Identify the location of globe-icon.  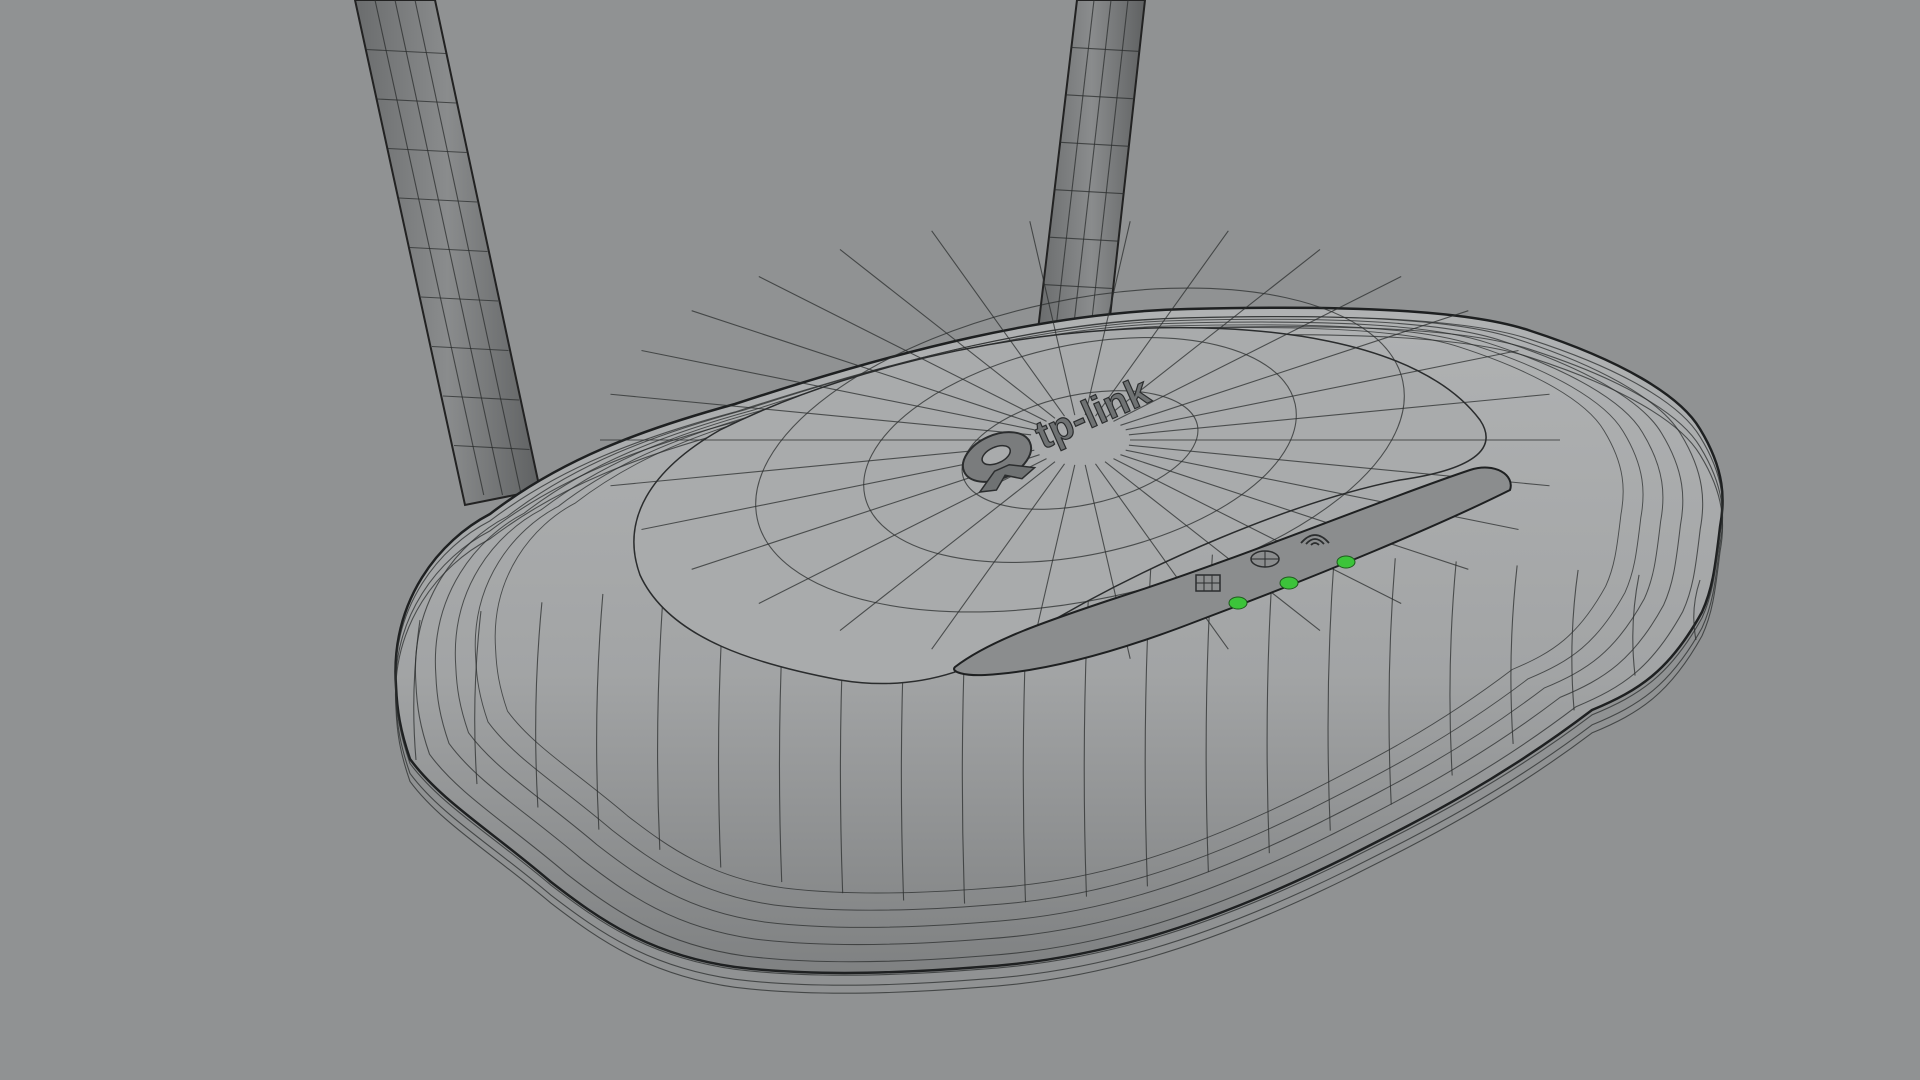
(1265, 559).